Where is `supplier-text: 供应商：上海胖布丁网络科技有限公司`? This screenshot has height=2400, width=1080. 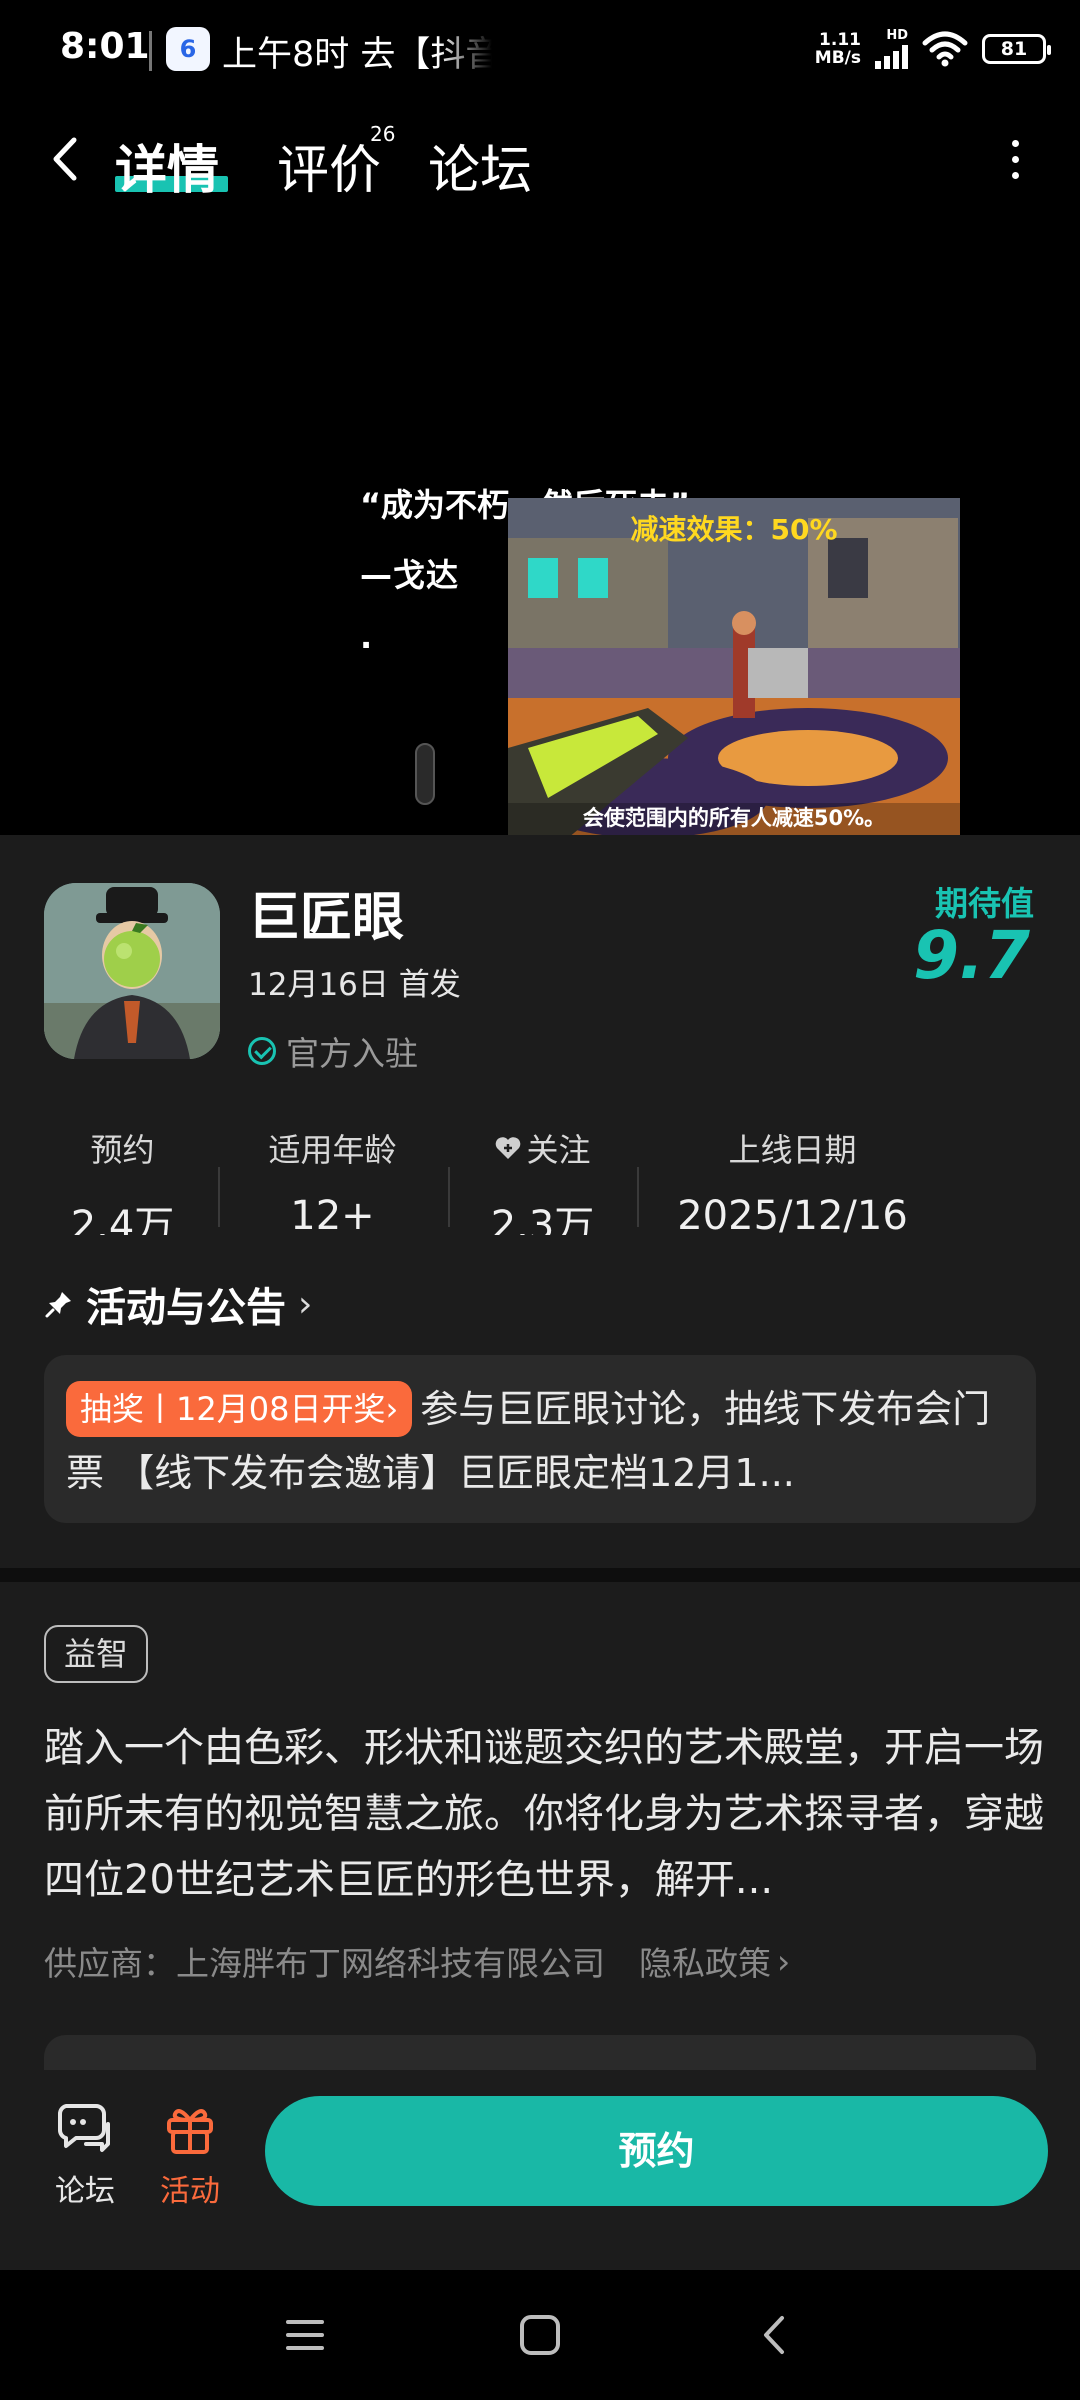
supplier-text: 供应商：上海胖布丁网络科技有限公司 is located at coordinates (324, 1963).